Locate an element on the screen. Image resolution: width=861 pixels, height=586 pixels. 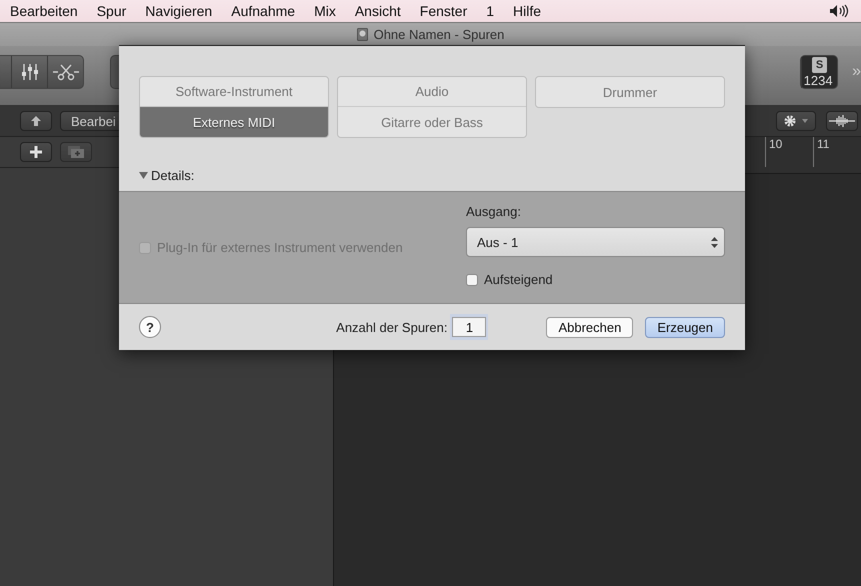
track-count-label: Anzahl der Spuren: is located at coordinates (392, 327).